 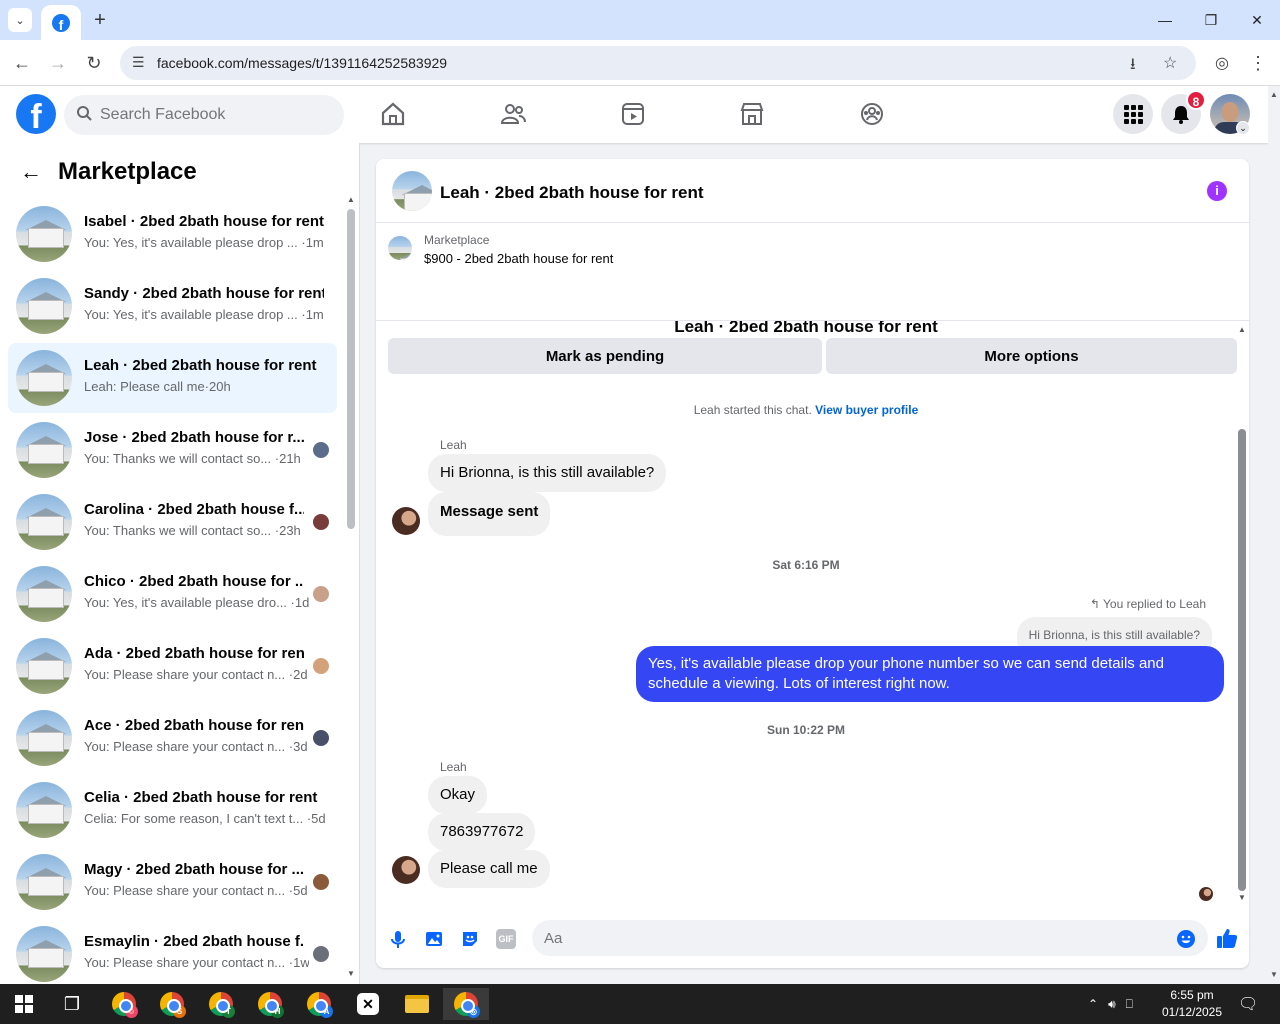 I want to click on incoming-message: Message sent, so click(x=489, y=514).